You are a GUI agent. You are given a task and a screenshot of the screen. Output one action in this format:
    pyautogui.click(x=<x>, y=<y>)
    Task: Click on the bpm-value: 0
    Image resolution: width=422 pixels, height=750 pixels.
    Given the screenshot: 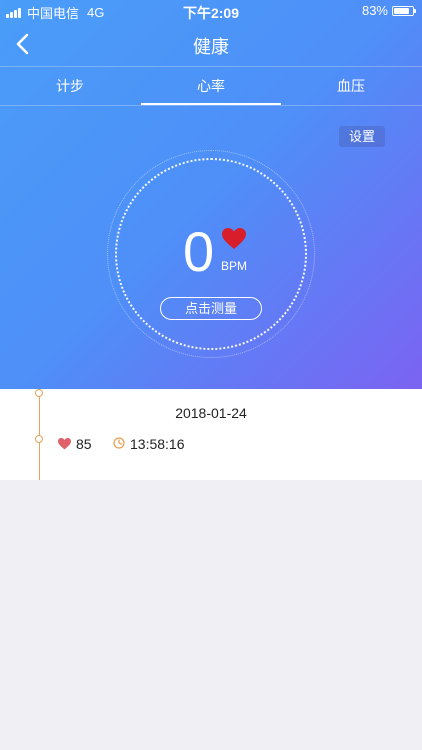 What is the action you would take?
    pyautogui.click(x=199, y=251)
    